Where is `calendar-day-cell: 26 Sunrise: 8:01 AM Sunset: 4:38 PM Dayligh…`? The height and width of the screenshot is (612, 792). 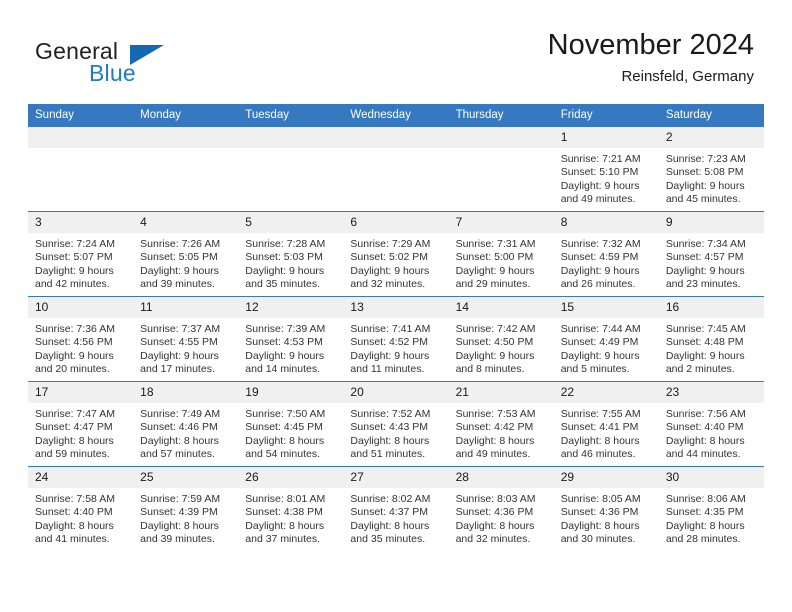
calendar-day-cell: 26 Sunrise: 8:01 AM Sunset: 4:38 PM Dayligh… is located at coordinates (291, 508).